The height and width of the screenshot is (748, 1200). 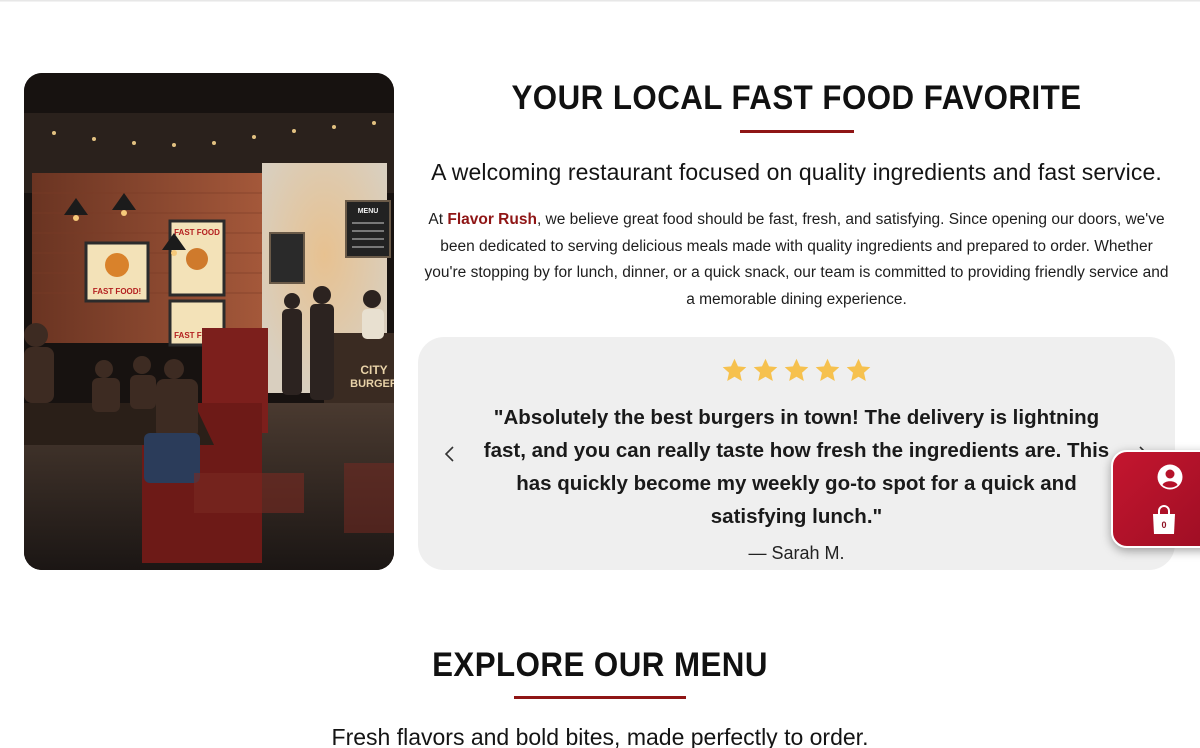 I want to click on star-rating, so click(x=796, y=373).